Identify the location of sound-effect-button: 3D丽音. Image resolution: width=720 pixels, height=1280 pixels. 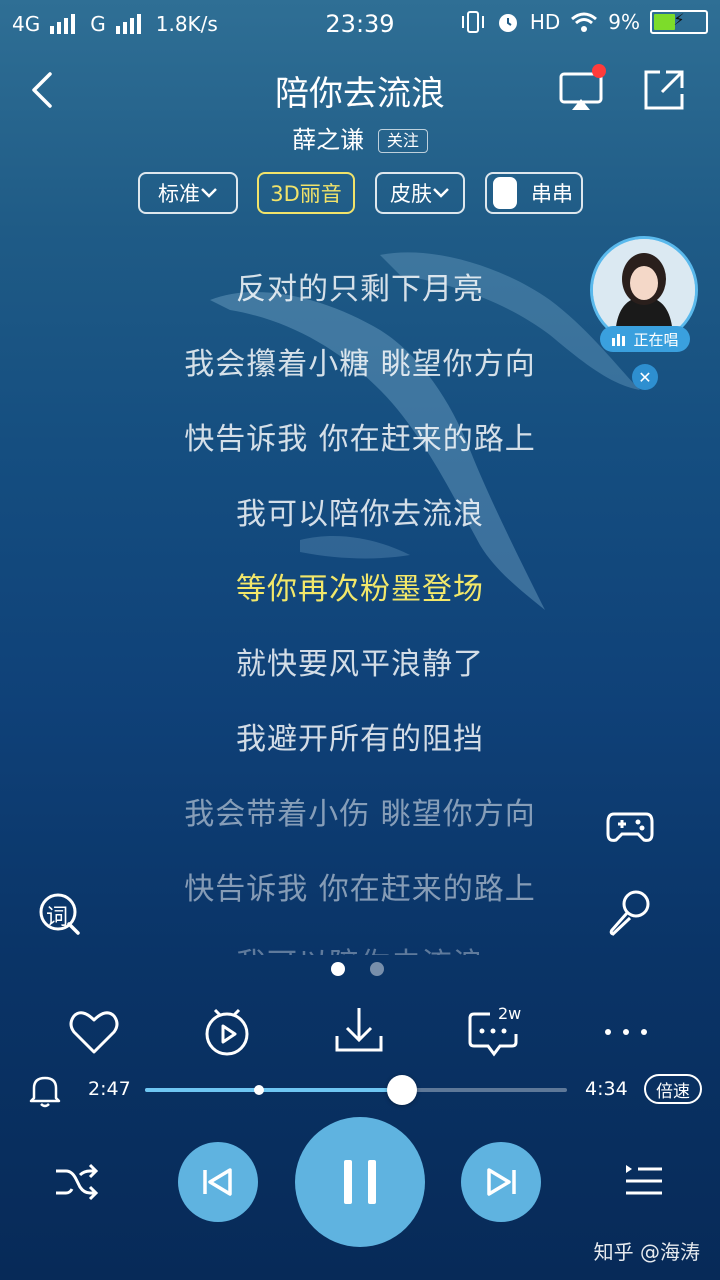
(306, 193).